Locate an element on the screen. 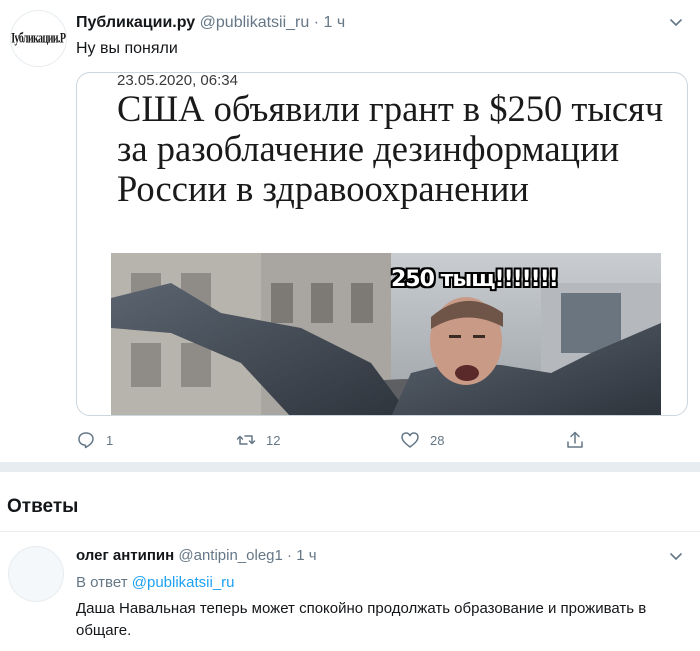  reply-time: 1 ч is located at coordinates (306, 555).